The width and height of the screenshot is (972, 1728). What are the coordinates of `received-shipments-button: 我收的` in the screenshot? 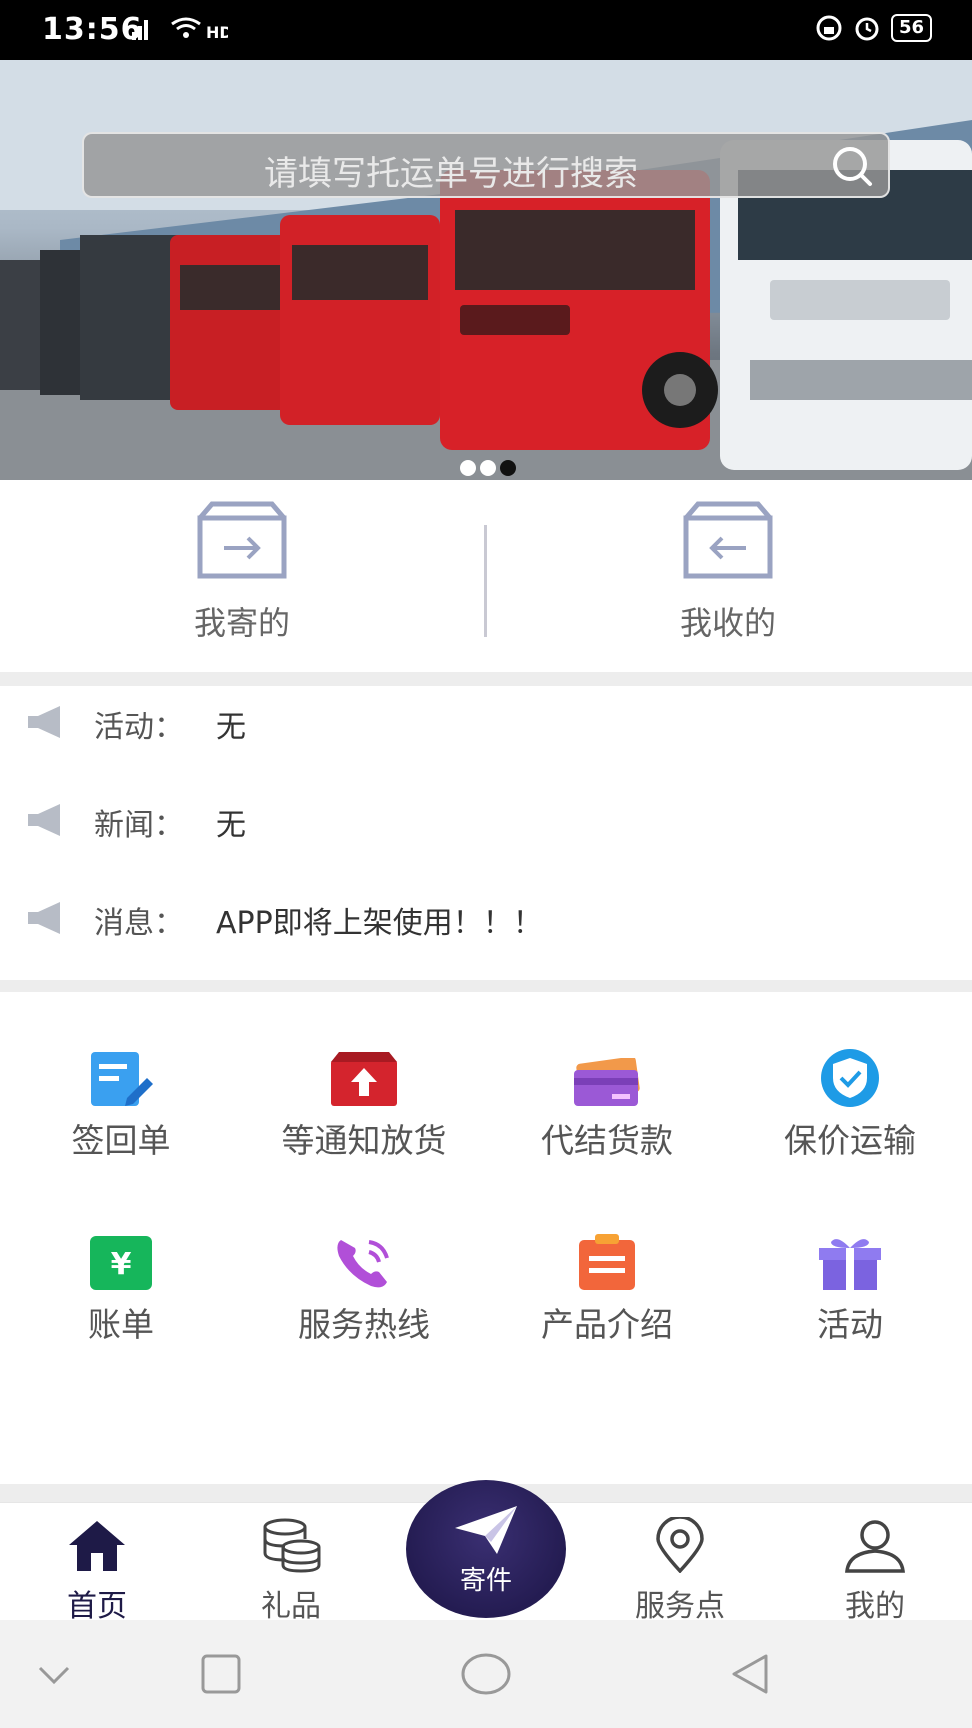 It's located at (728, 572).